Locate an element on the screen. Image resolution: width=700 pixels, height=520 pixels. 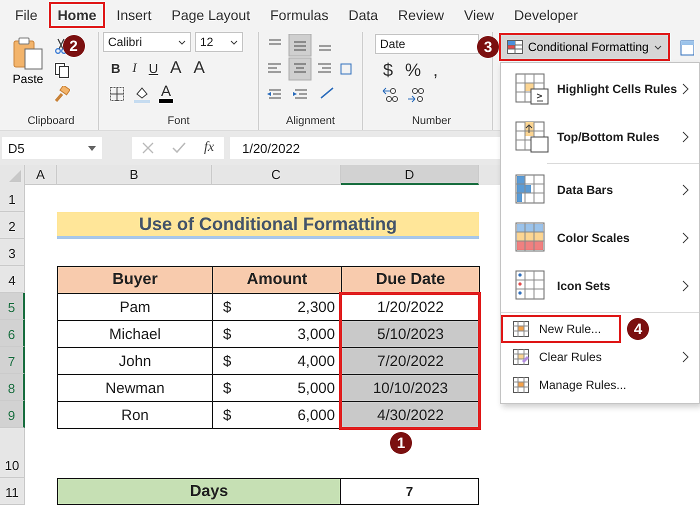
table-cell: Ron is located at coordinates (135, 415).